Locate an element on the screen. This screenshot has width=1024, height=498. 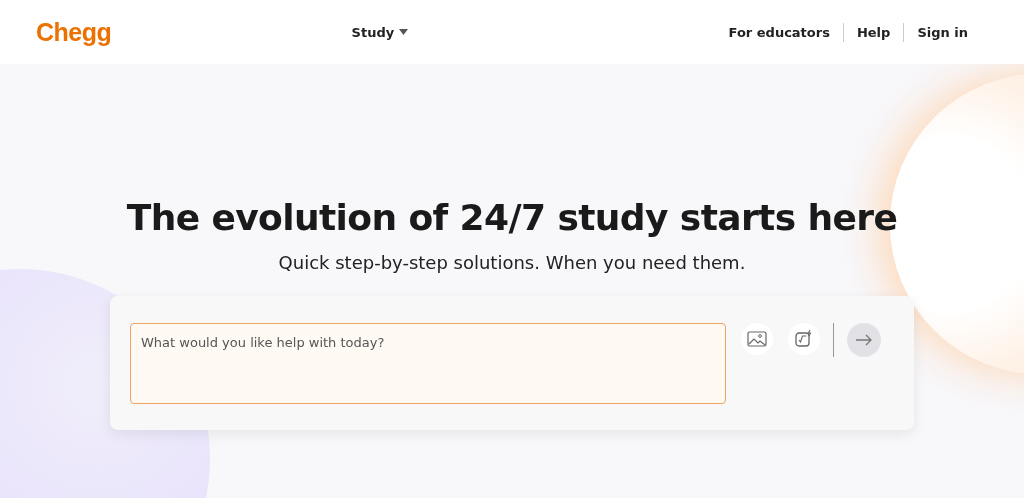
header-link: Sign in is located at coordinates (942, 32).